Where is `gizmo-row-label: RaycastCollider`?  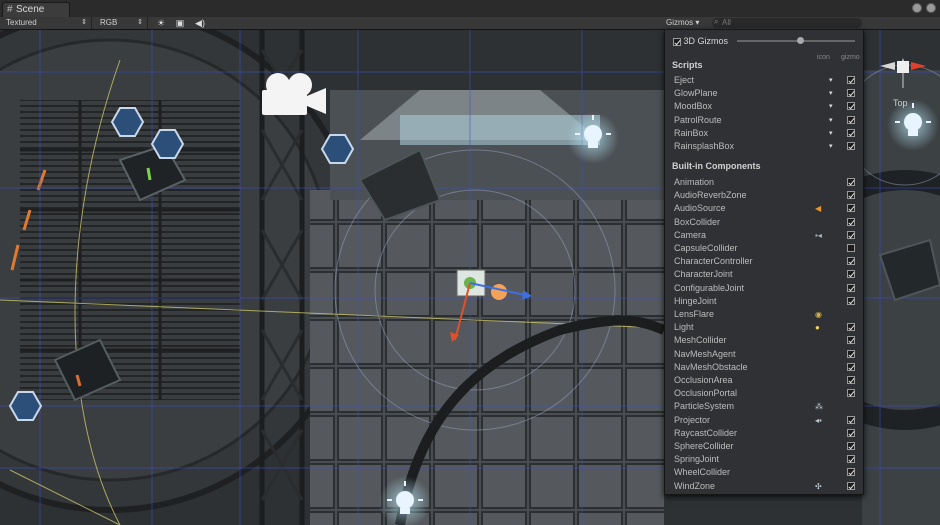
gizmo-row-label: RaycastCollider is located at coordinates (706, 432).